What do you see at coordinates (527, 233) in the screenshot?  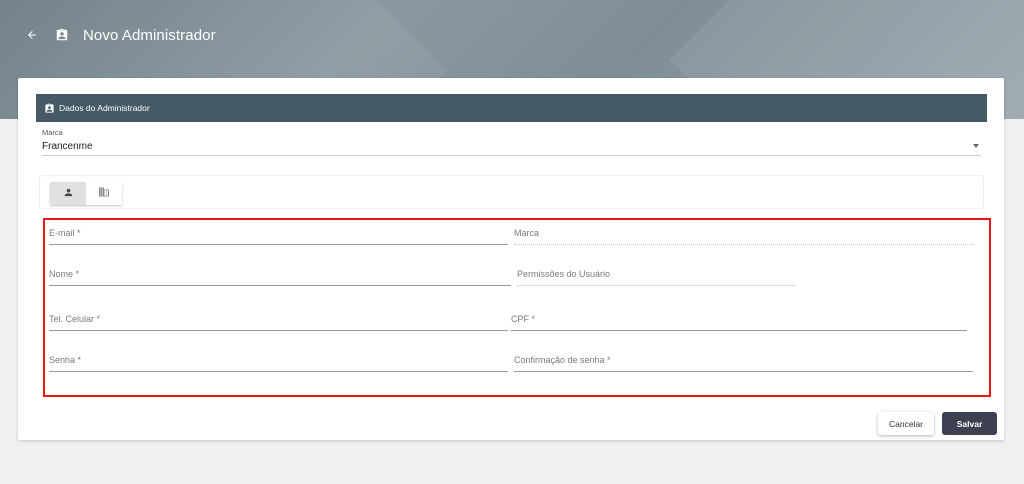 I see `marca-placeholder: Marca` at bounding box center [527, 233].